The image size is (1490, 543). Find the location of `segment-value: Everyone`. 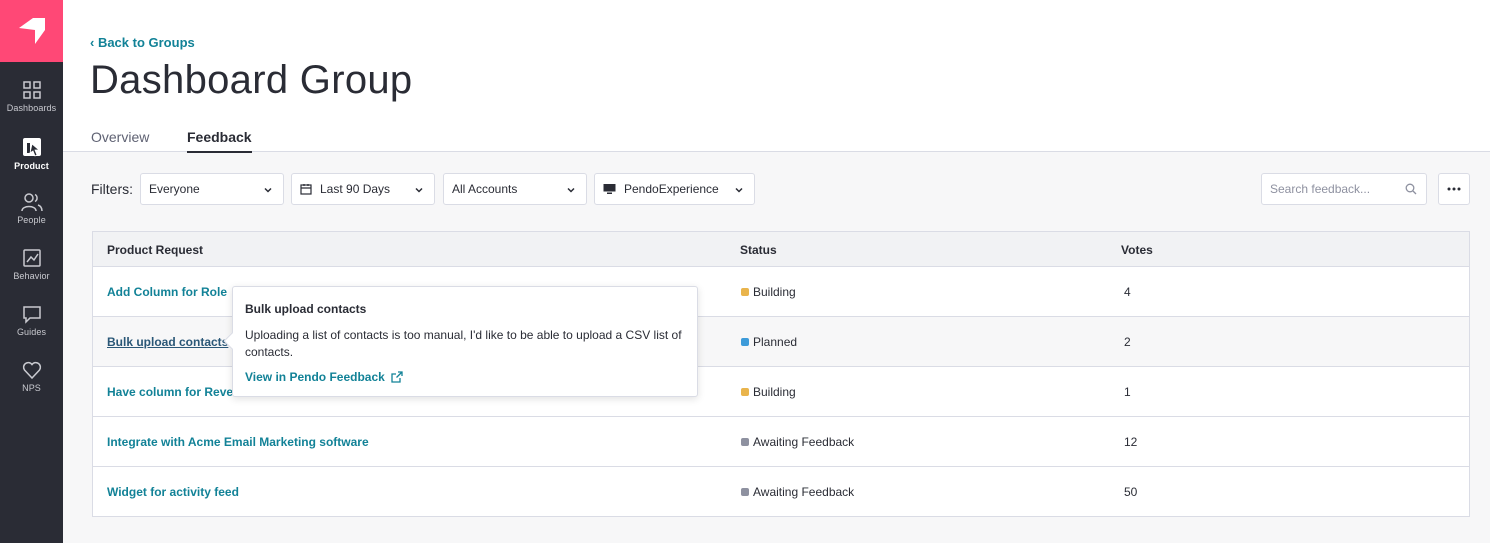

segment-value: Everyone is located at coordinates (174, 189).